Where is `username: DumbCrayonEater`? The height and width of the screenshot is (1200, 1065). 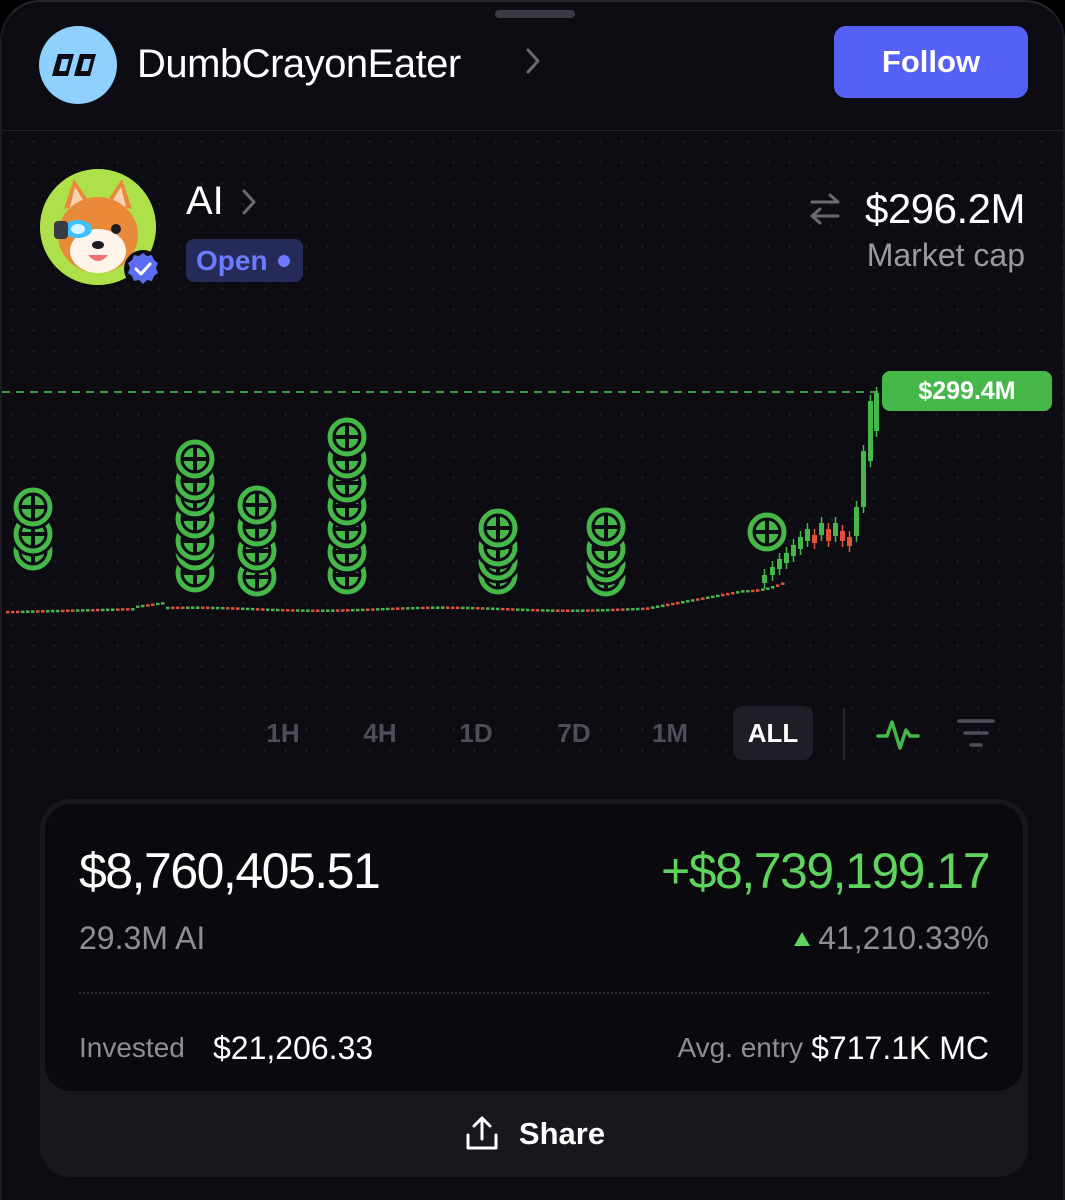
username: DumbCrayonEater is located at coordinates (299, 64).